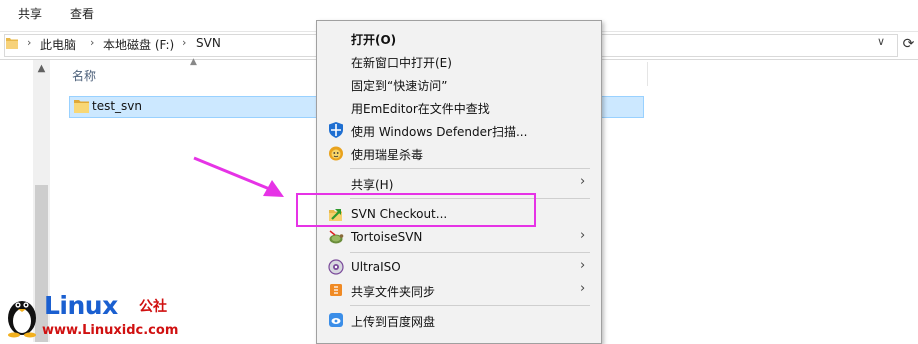 Image resolution: width=918 pixels, height=344 pixels. Describe the element at coordinates (153, 307) in the screenshot. I see `watermark-brand-suffix: 公社` at that location.